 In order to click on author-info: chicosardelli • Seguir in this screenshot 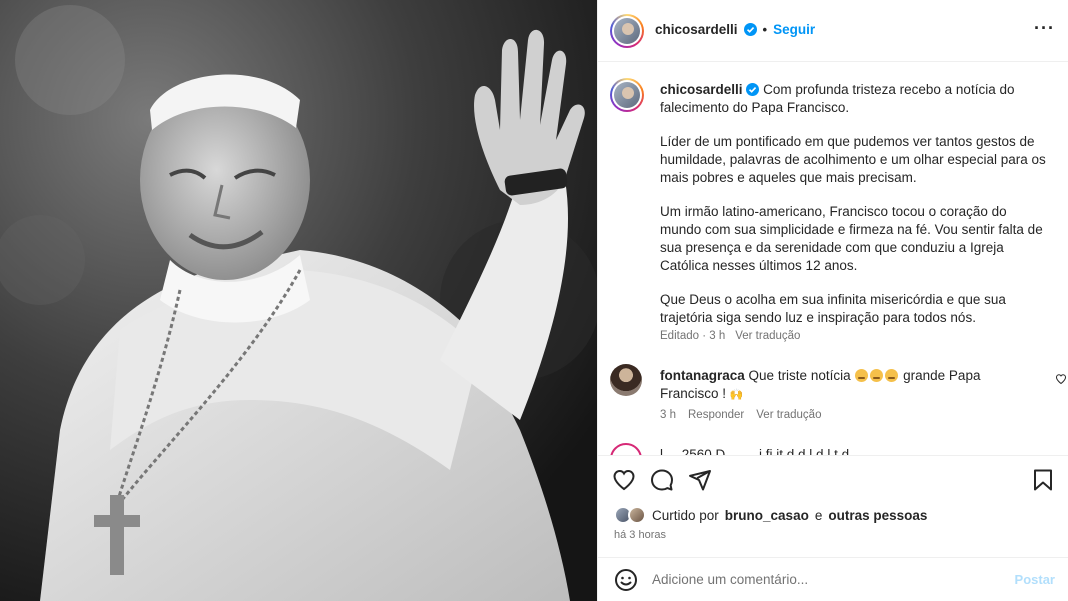, I will do `click(735, 29)`.